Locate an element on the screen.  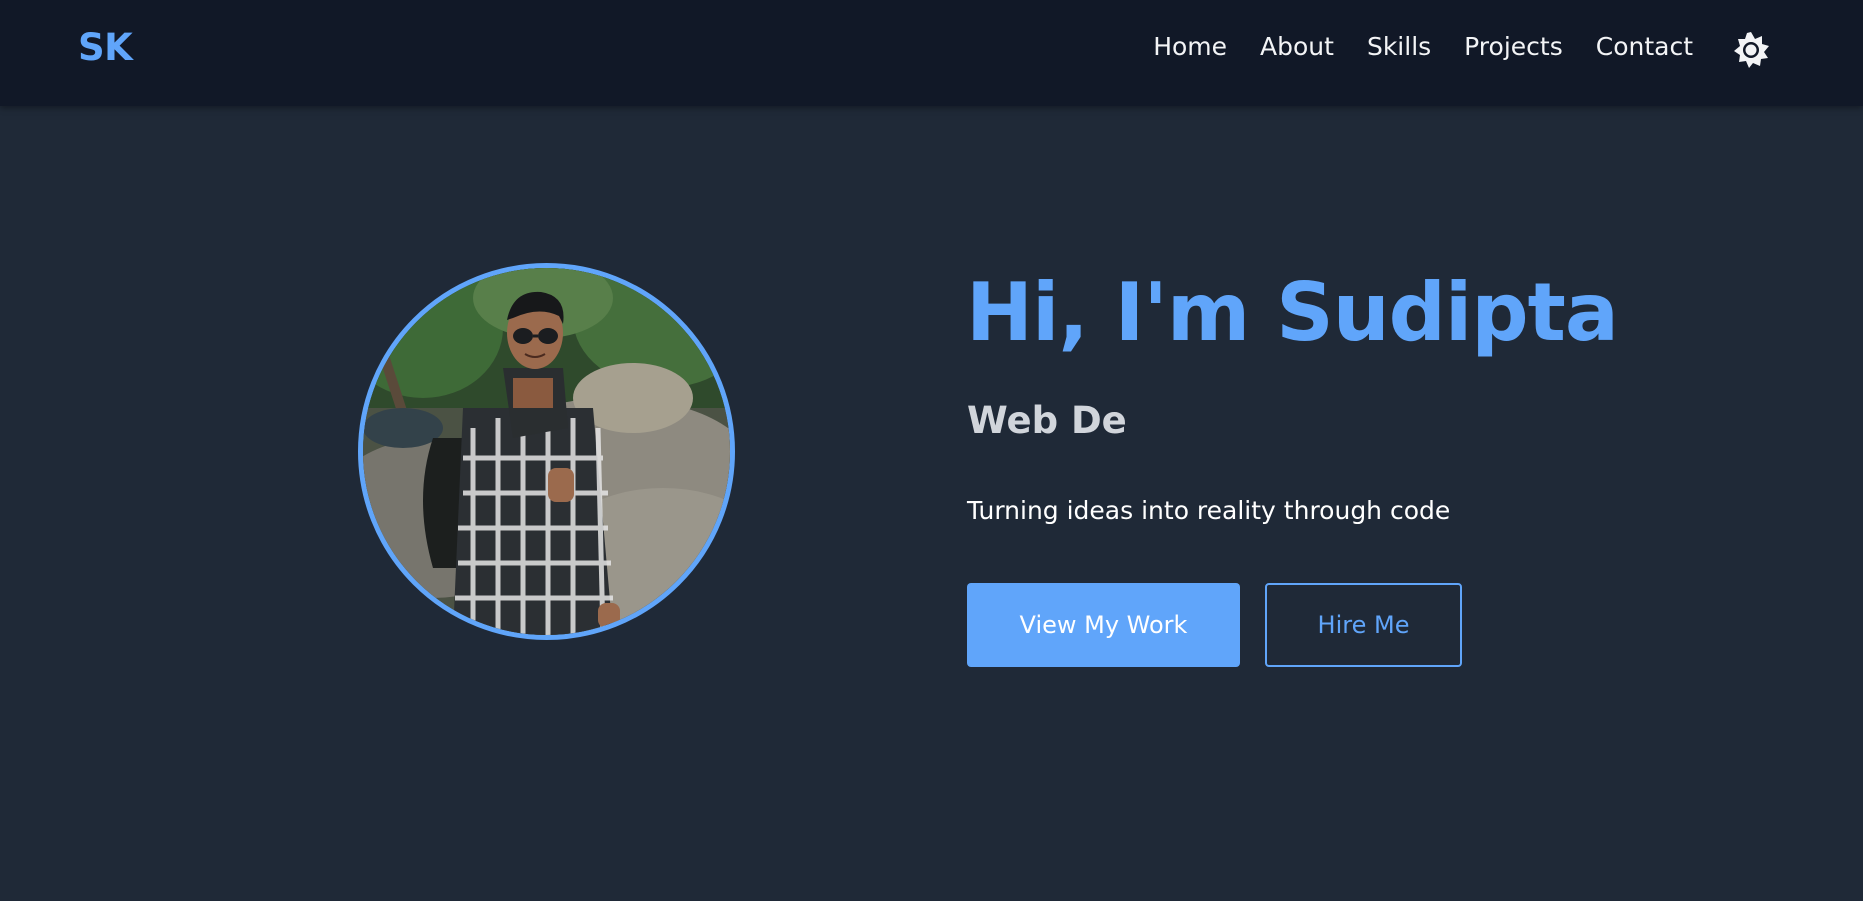
theme-toggle-button is located at coordinates (1751, 50).